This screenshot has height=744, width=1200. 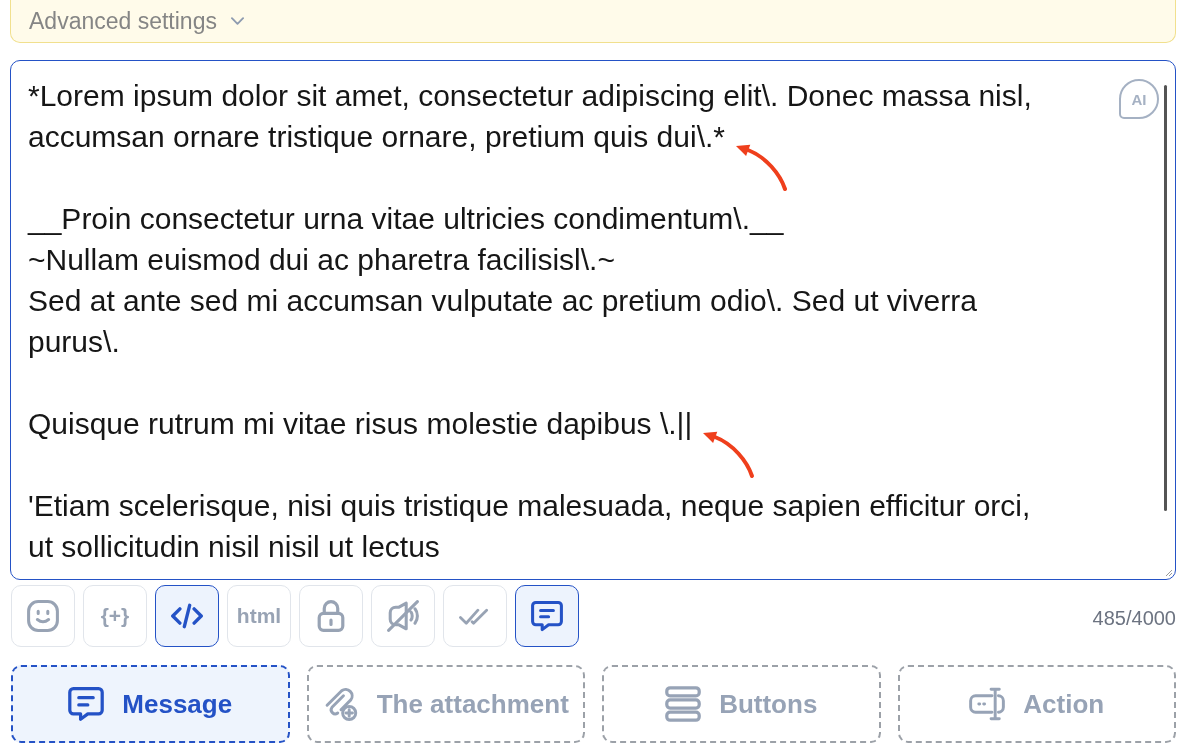 I want to click on lock-icon, so click(x=331, y=616).